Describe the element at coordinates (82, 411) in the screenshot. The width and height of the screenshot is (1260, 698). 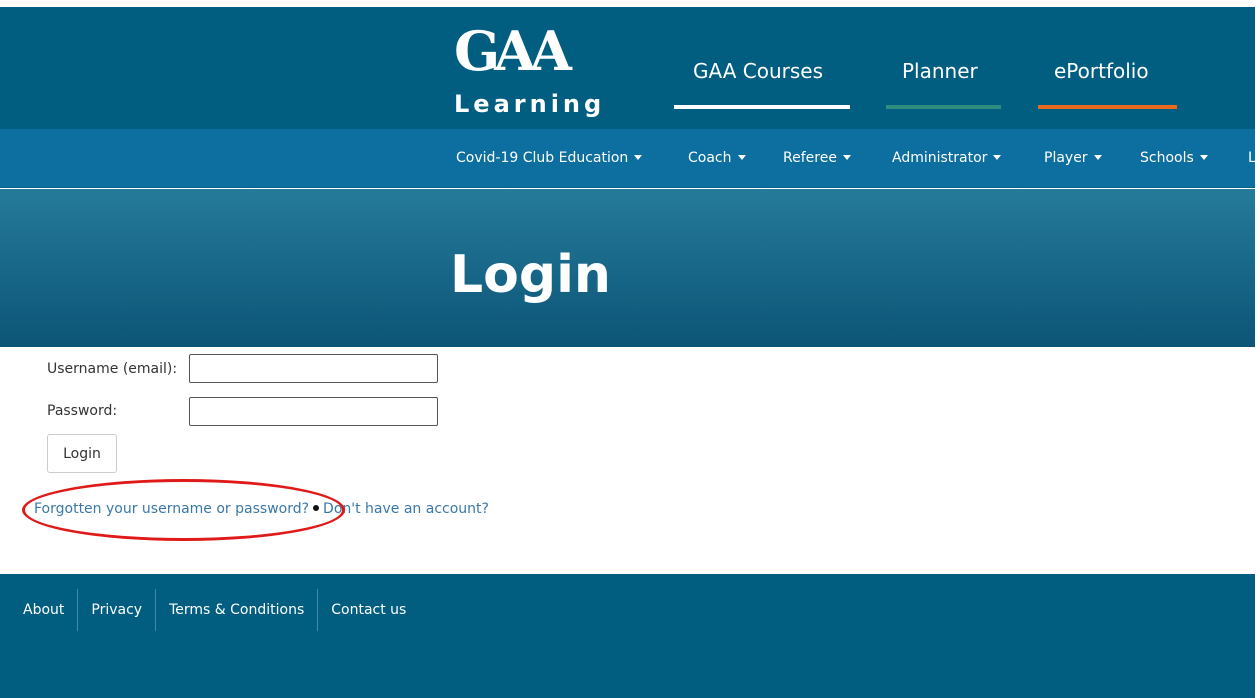
I see `password-label: Password:` at that location.